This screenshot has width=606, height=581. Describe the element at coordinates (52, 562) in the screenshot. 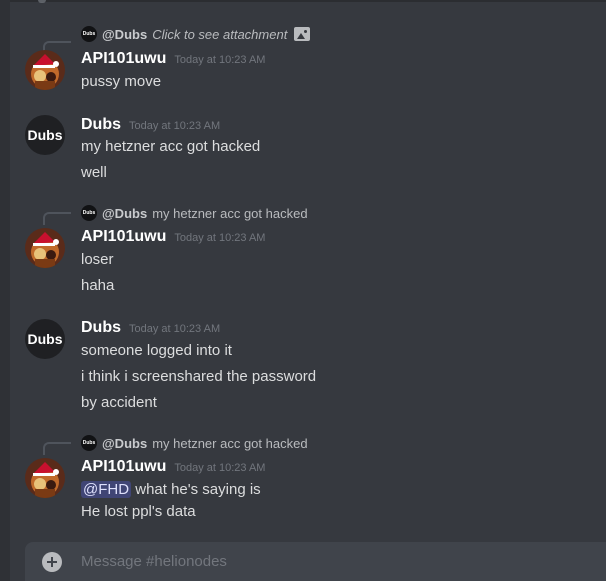

I see `attach-plus-icon` at that location.